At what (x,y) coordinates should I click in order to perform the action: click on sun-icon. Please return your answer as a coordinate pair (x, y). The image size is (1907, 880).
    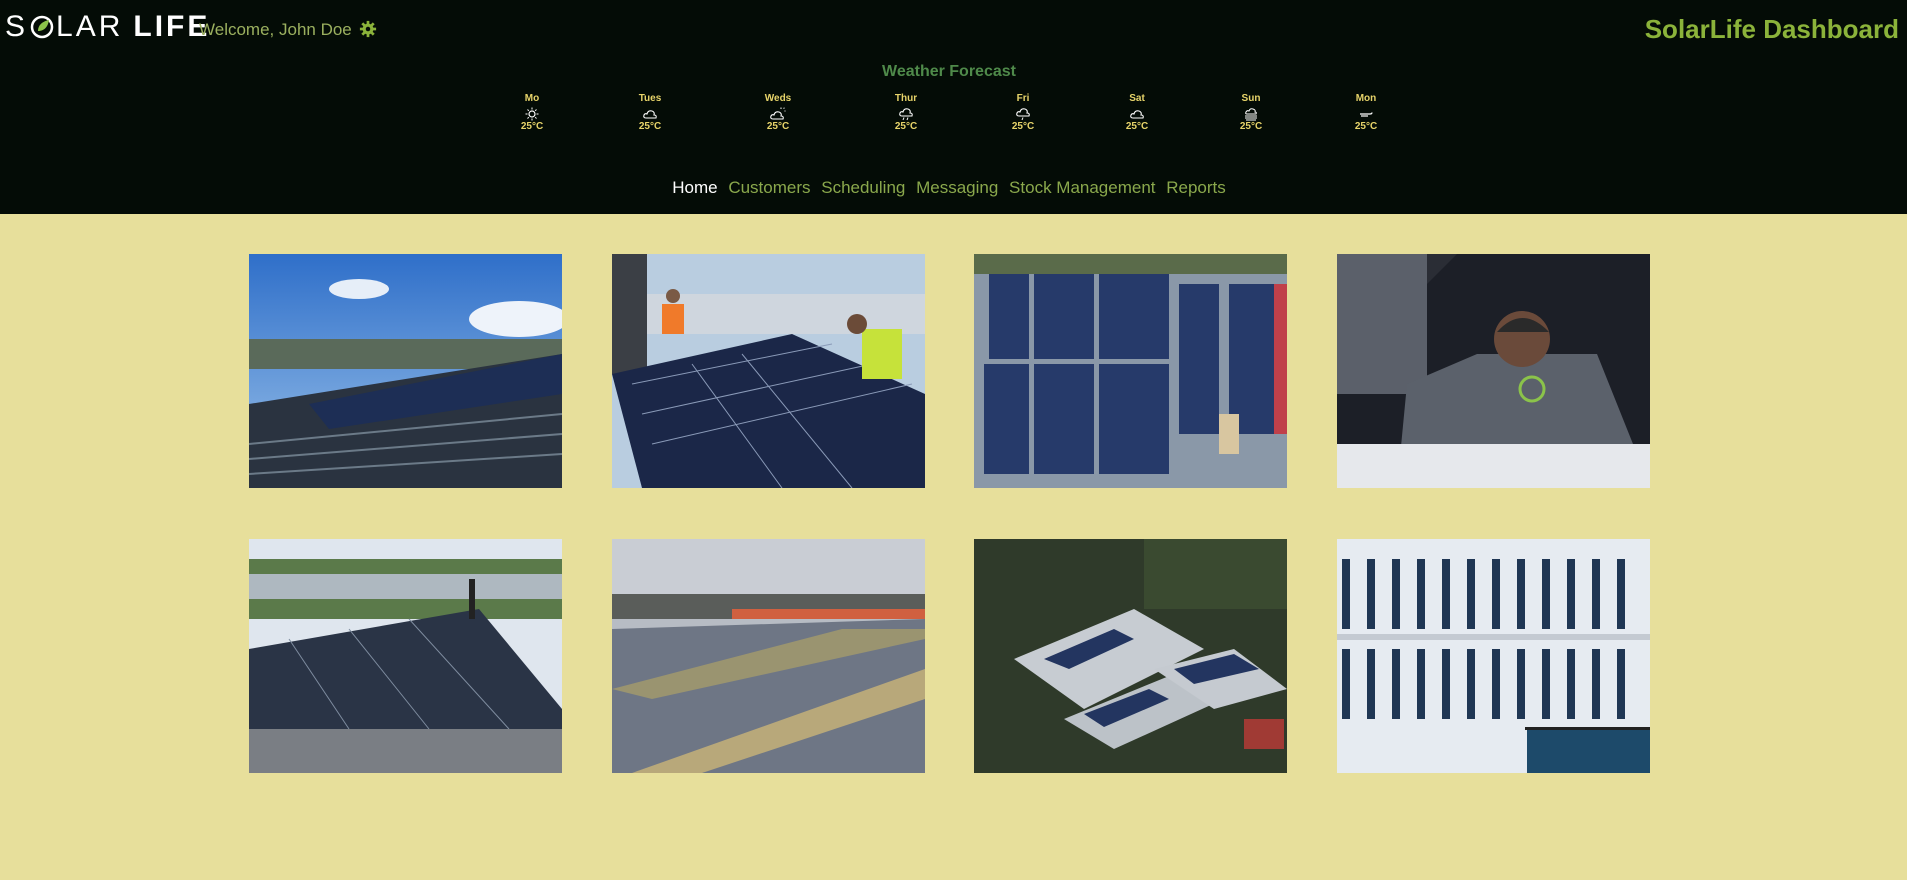
    Looking at the image, I should click on (532, 114).